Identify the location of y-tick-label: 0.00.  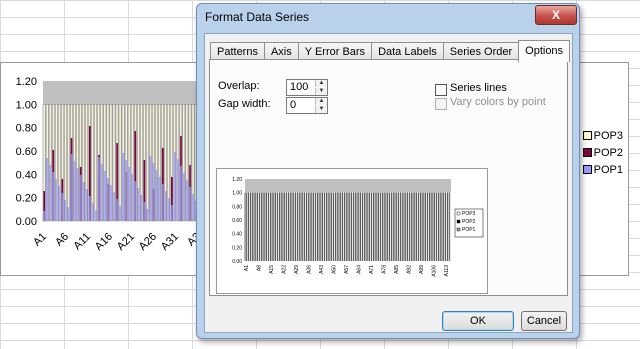
(26, 222).